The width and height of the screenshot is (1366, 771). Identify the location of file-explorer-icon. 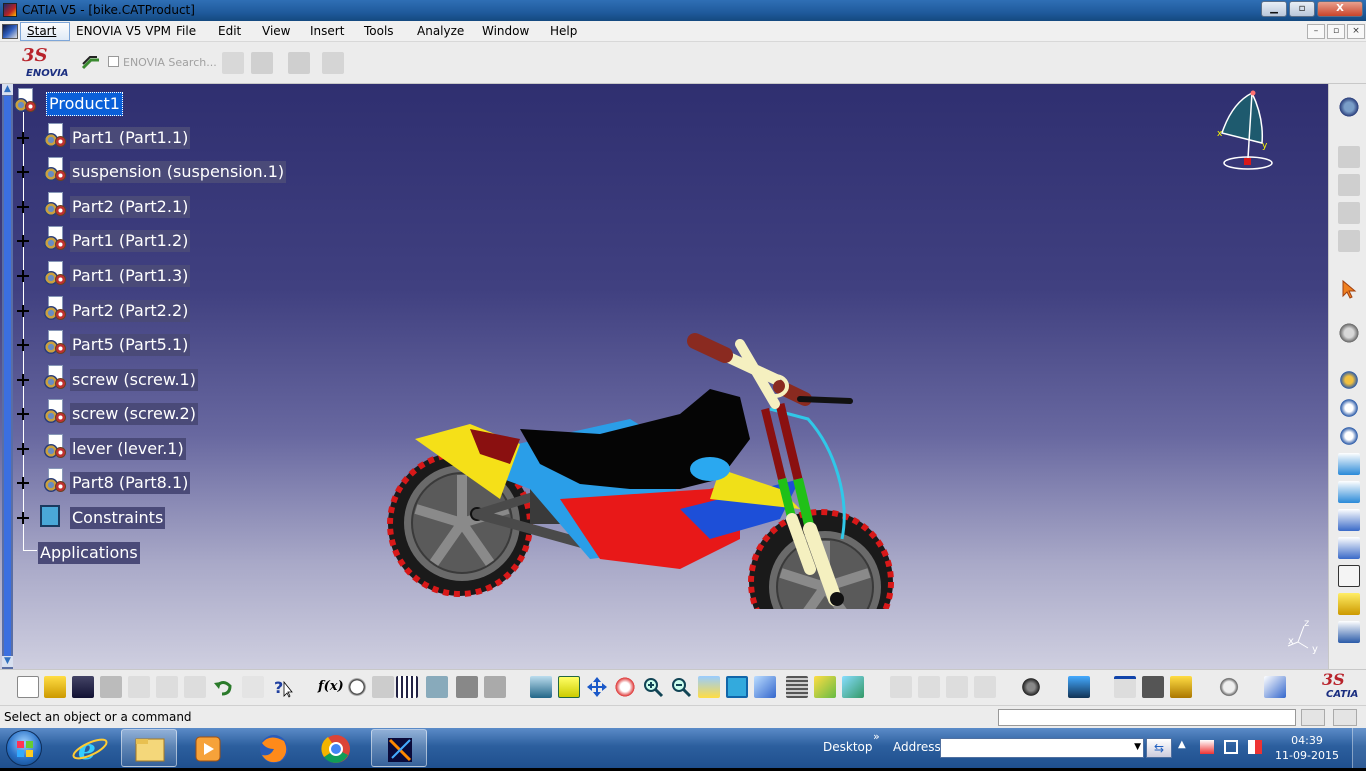
(149, 748).